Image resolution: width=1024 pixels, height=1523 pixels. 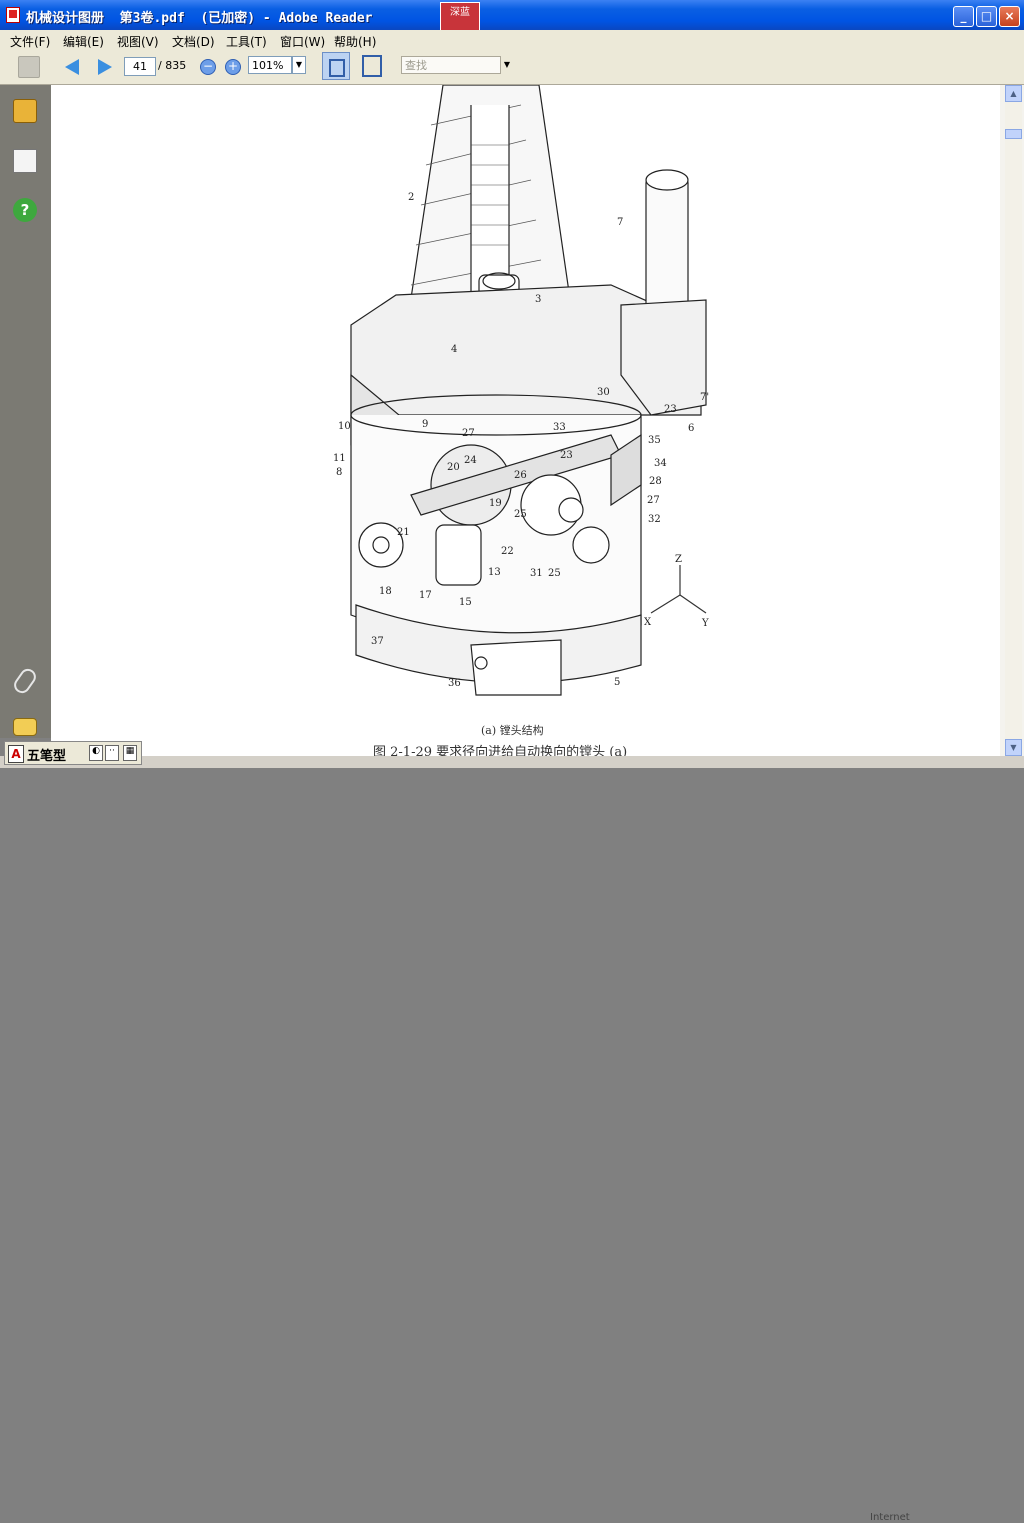 What do you see at coordinates (554, 573) in the screenshot?
I see `label-25b: 25` at bounding box center [554, 573].